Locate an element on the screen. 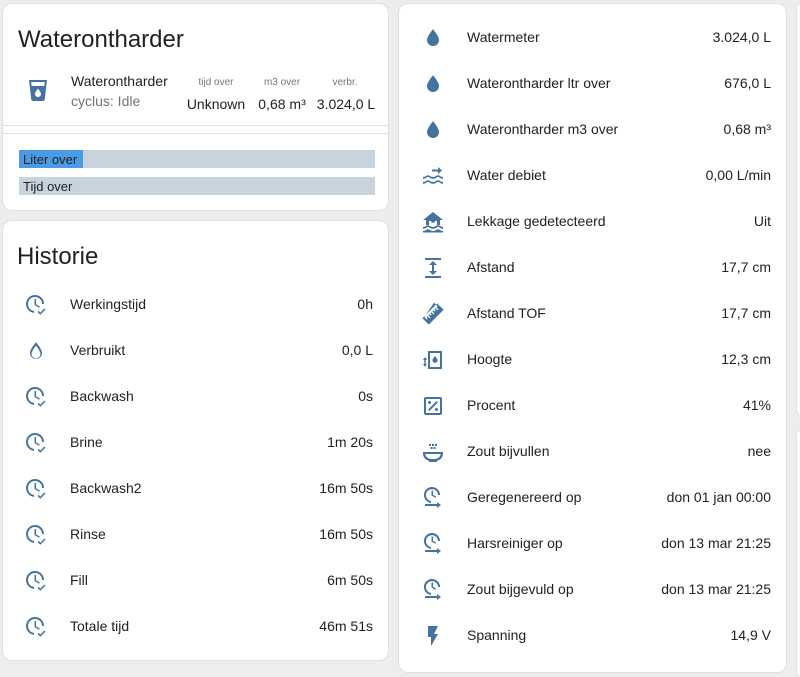  water-outline-icon is located at coordinates (36, 351).